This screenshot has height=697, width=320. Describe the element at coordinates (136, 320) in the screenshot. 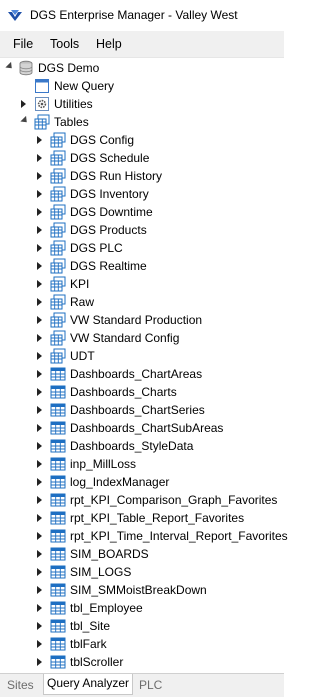

I see `tree-node-label: VW Standard Production` at that location.